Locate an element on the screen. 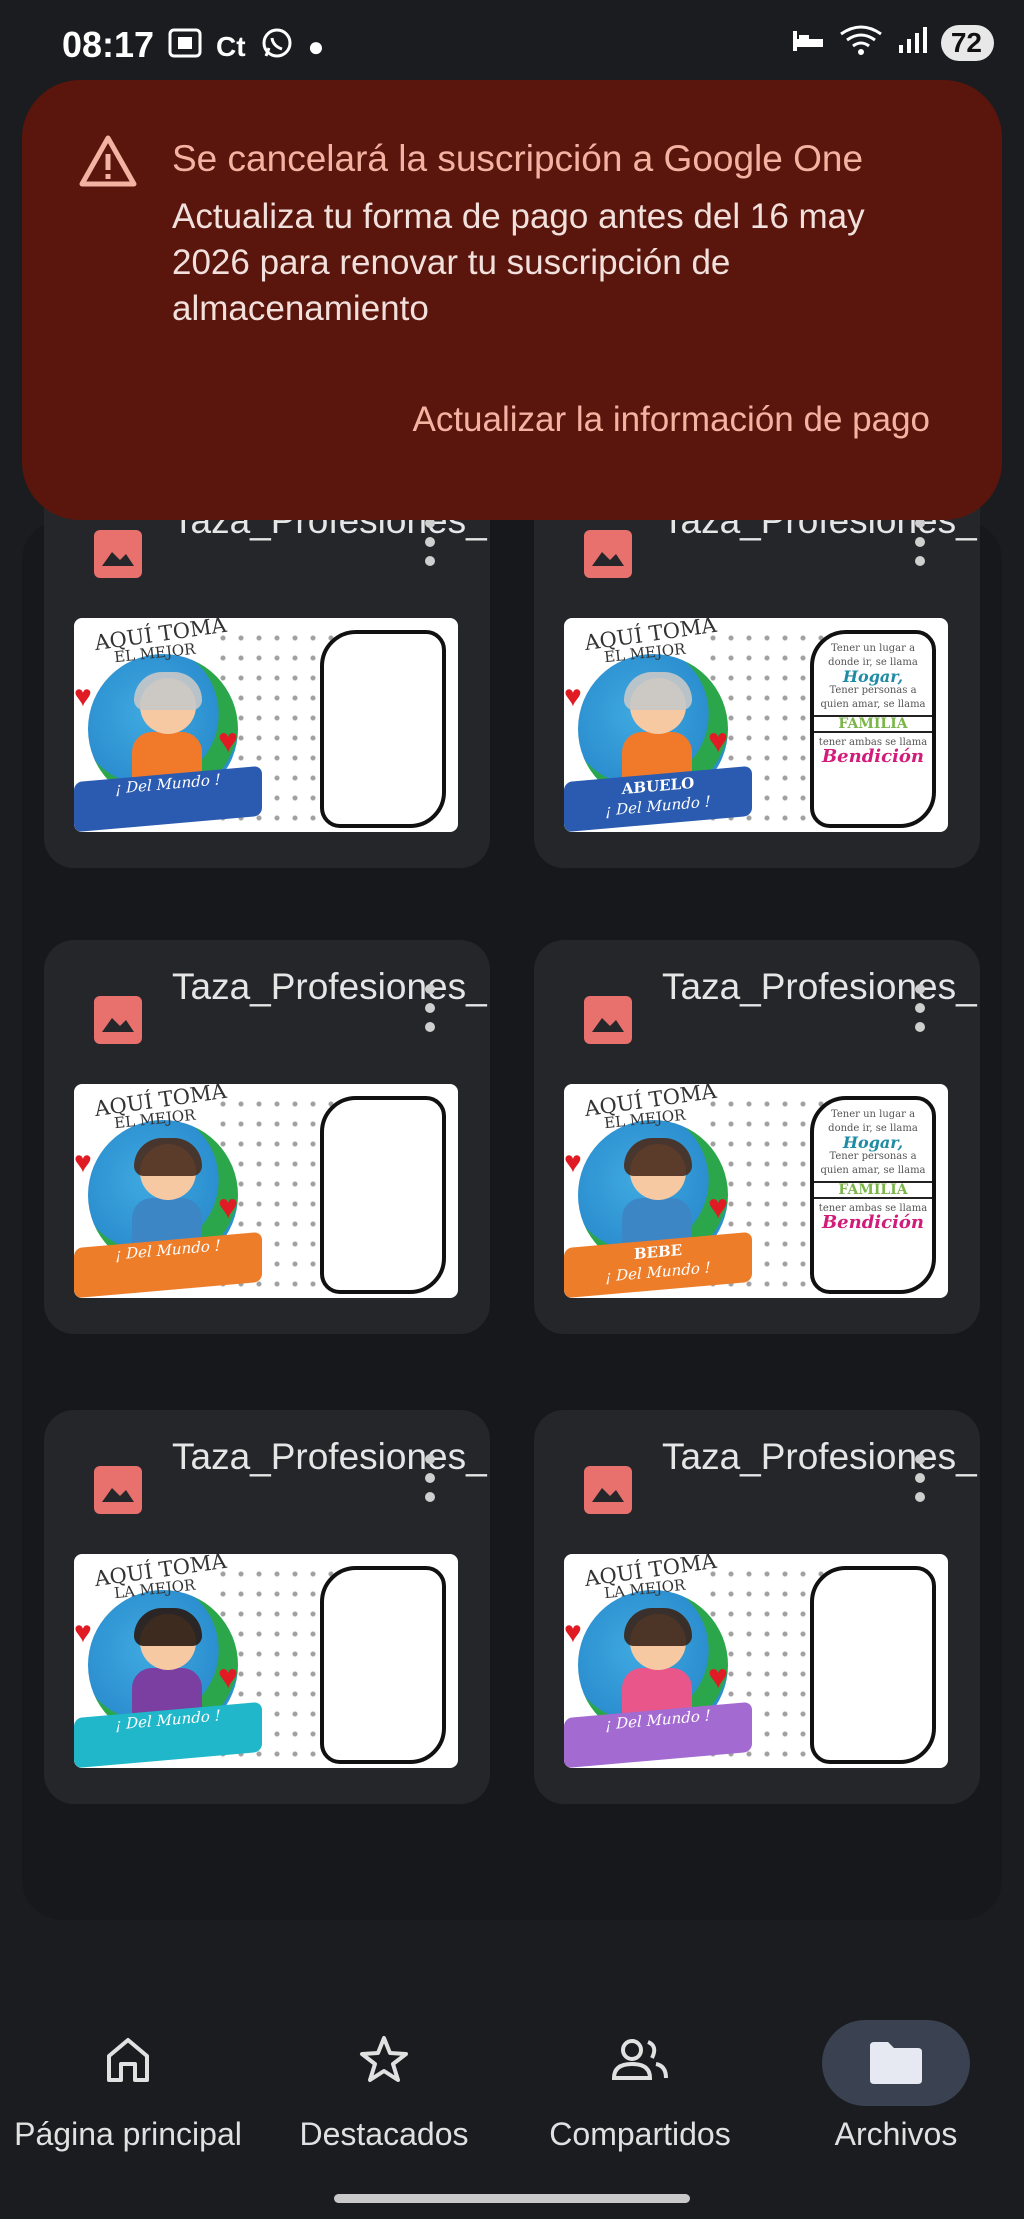 The width and height of the screenshot is (1024, 2219). banner-title: Se cancelará la suscripción a Google One is located at coordinates (518, 158).